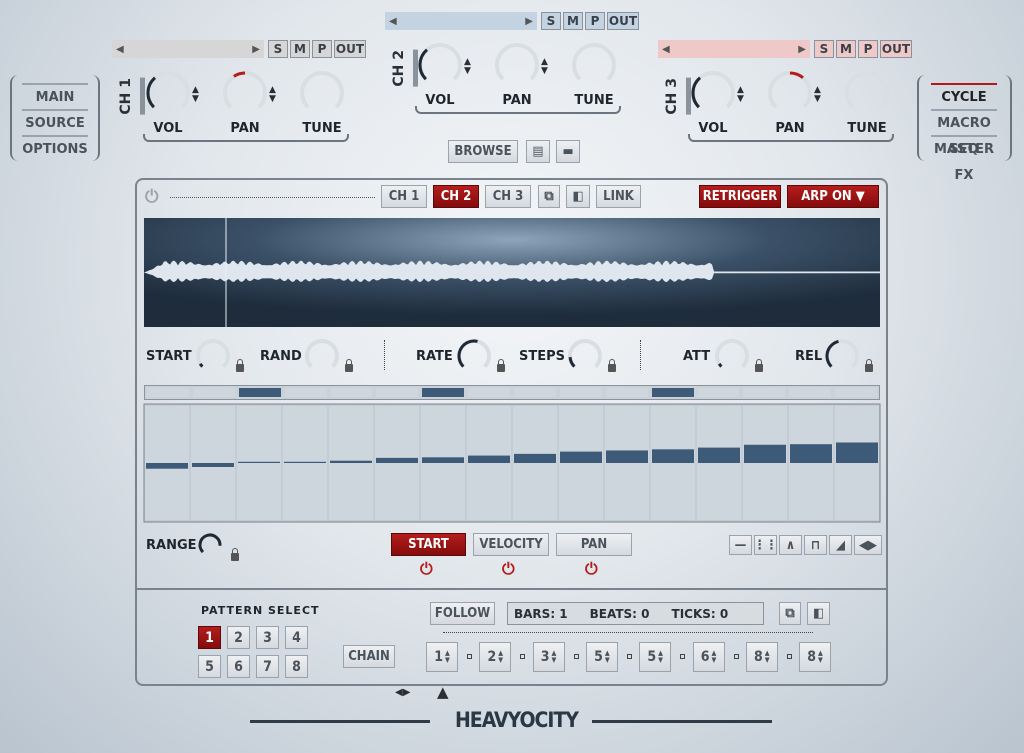  What do you see at coordinates (868, 545) in the screenshot?
I see `shift-icon: ◀▶` at bounding box center [868, 545].